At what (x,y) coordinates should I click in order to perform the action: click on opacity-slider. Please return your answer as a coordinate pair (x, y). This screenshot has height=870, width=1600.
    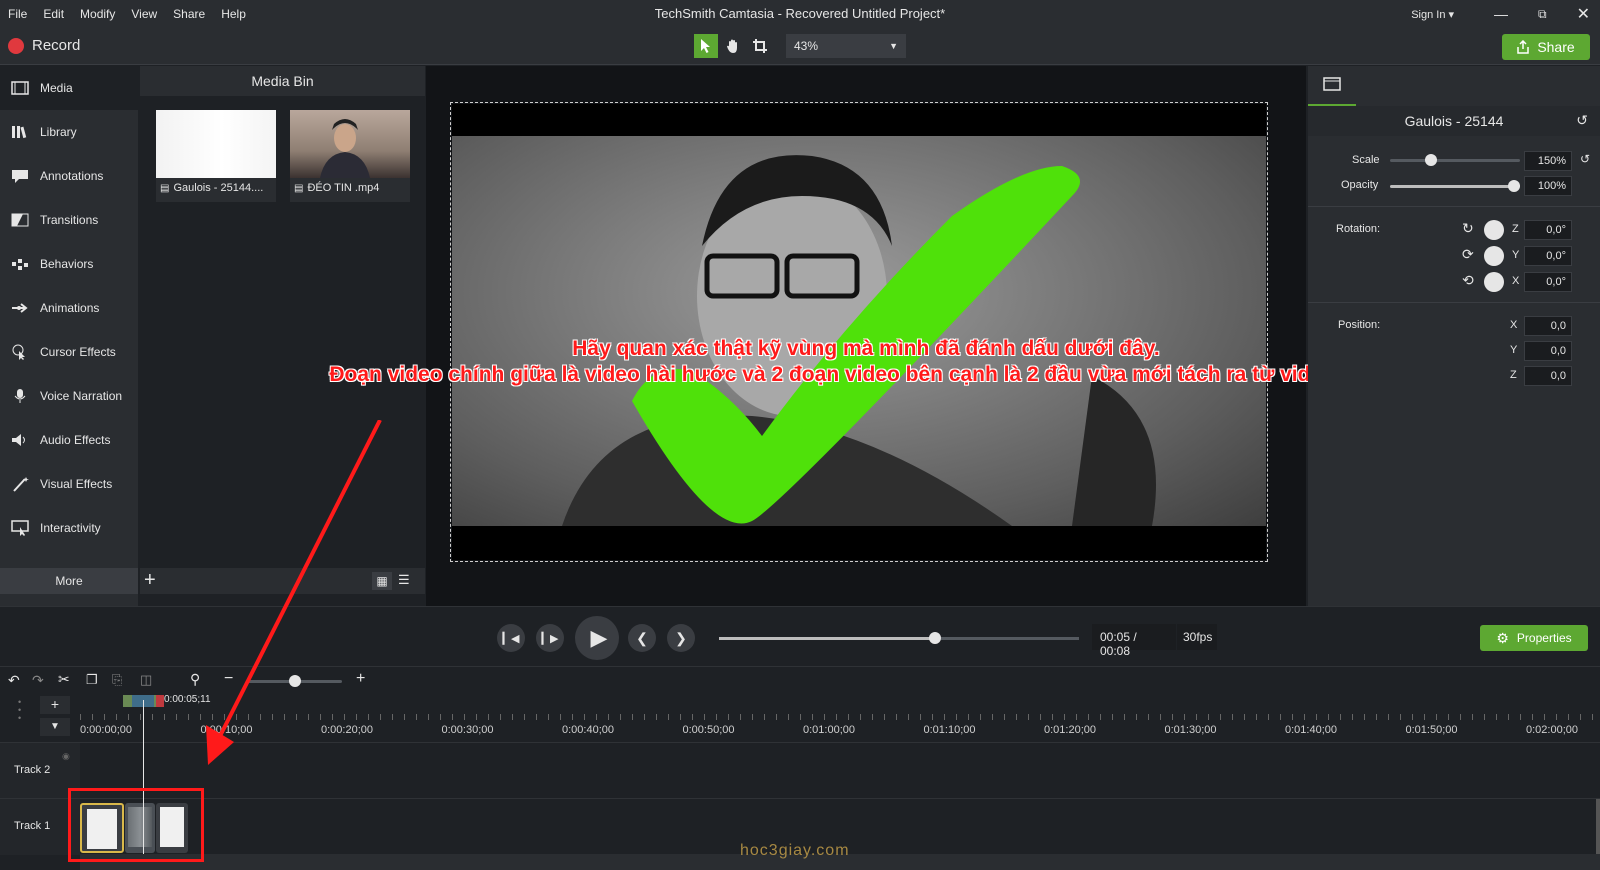
    Looking at the image, I should click on (1455, 186).